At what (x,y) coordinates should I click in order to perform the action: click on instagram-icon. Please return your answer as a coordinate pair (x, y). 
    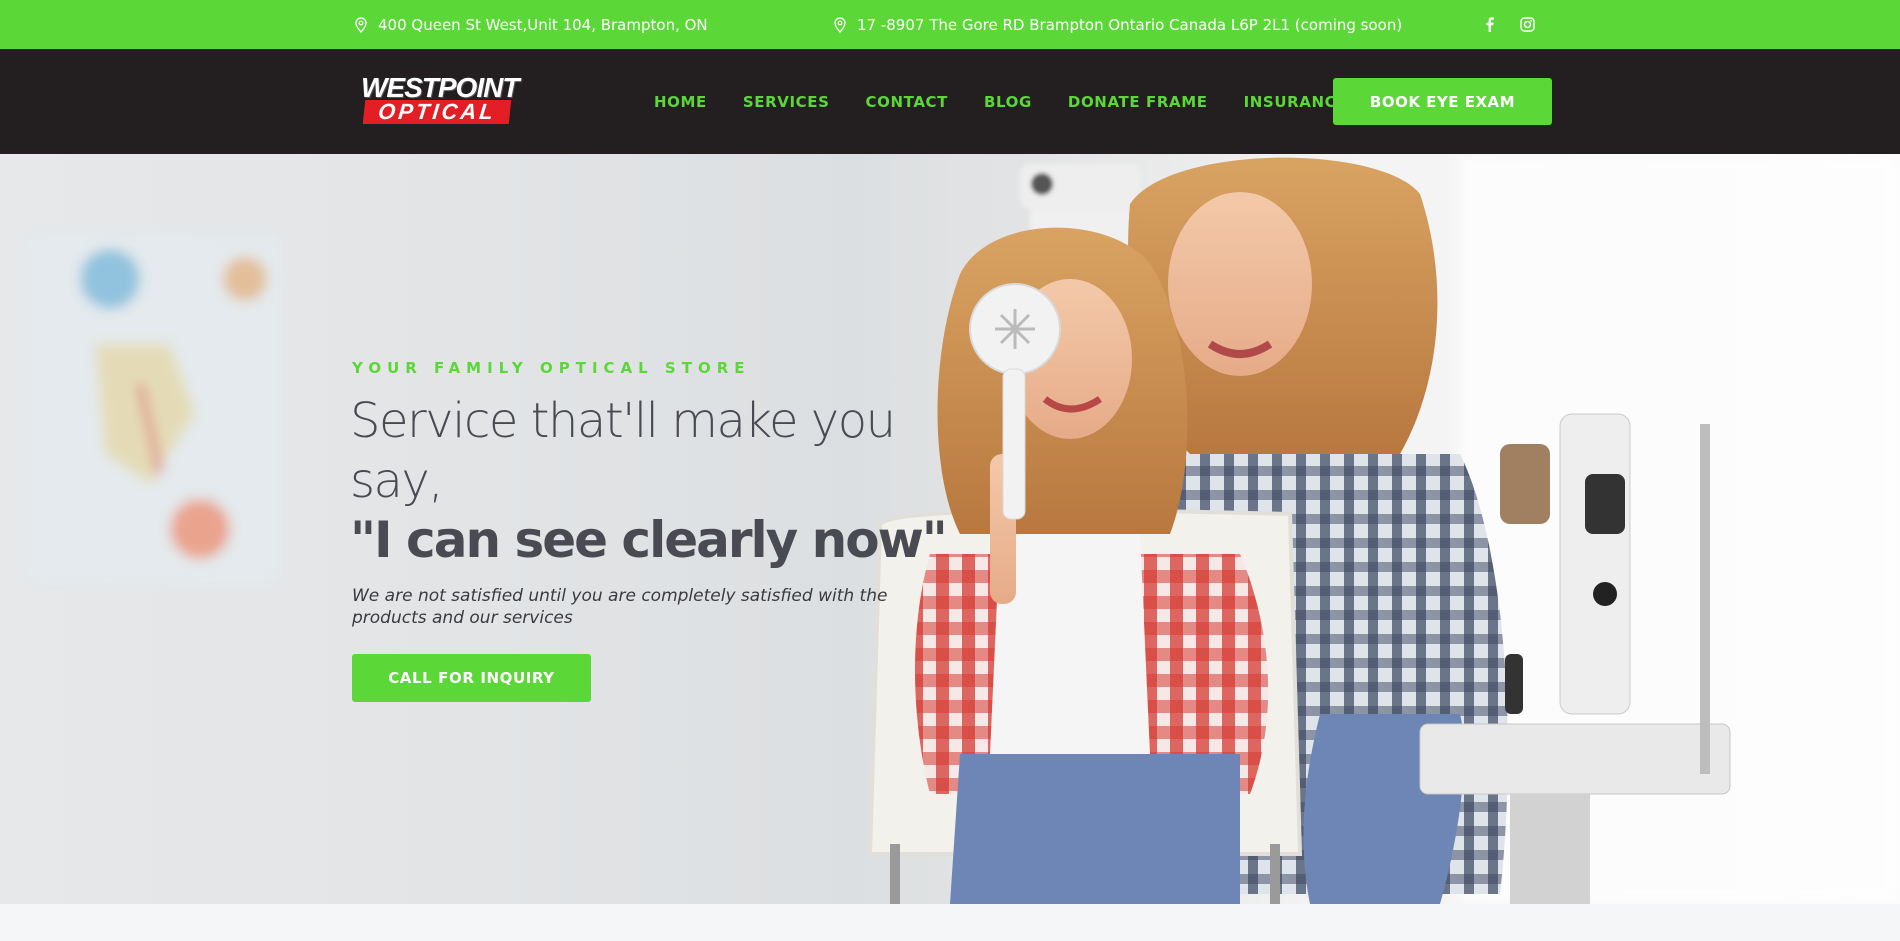
    Looking at the image, I should click on (1527, 25).